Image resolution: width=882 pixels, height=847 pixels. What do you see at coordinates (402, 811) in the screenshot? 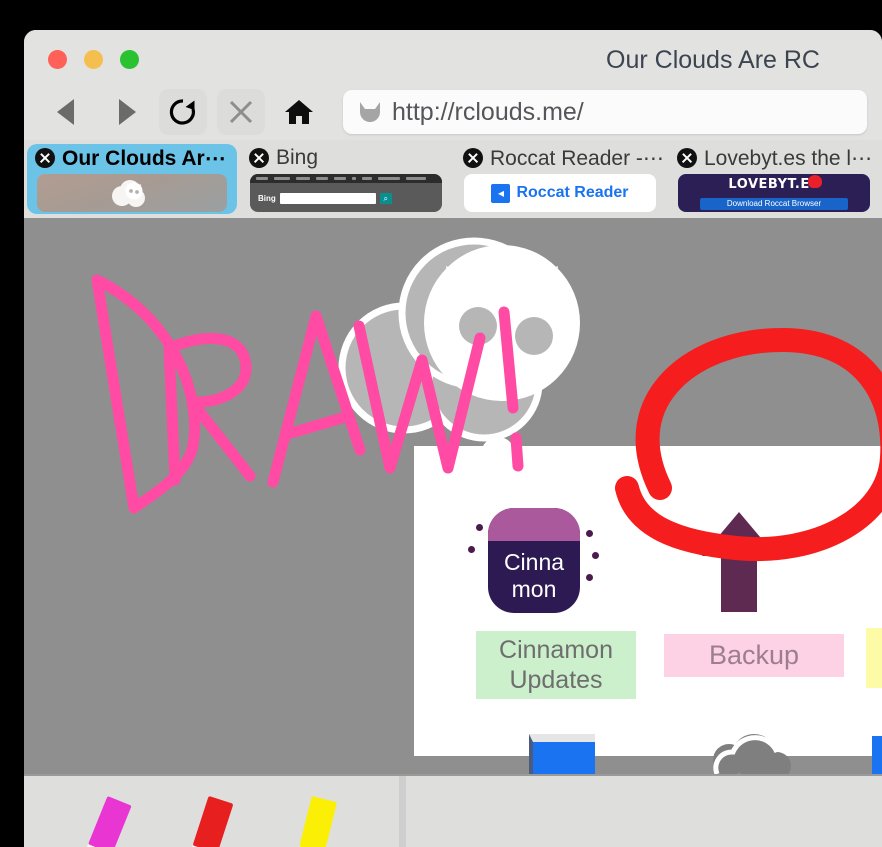
I see `tray-divider` at bounding box center [402, 811].